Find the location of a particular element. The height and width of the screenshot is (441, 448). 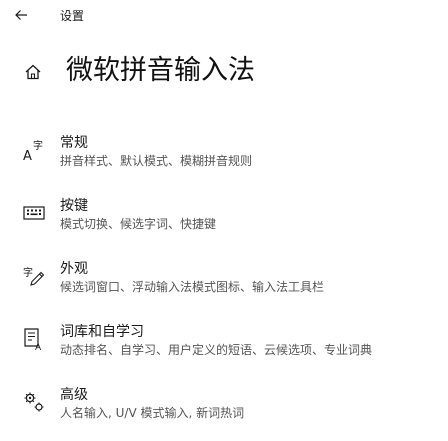

settings-item-advanced: 高级 人名输入, U/V 模式输入, 新词热词 is located at coordinates (224, 409).